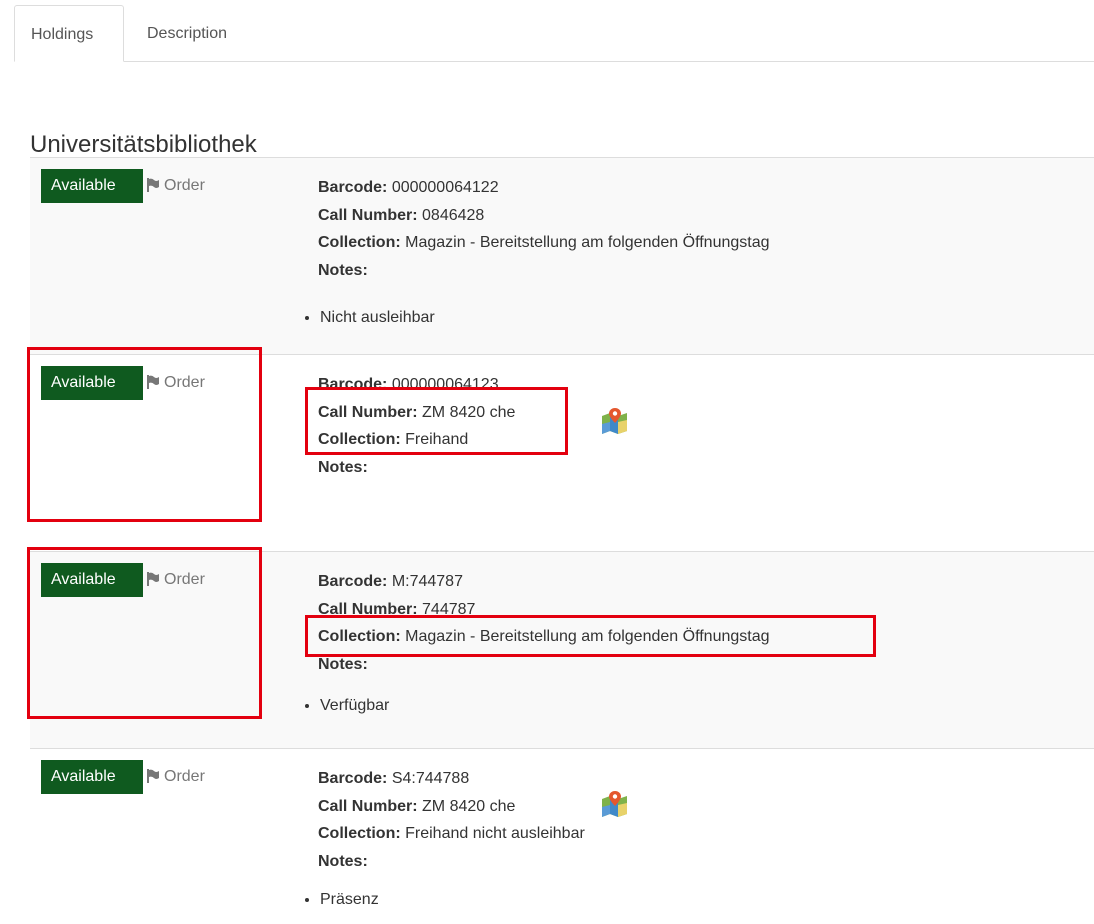 This screenshot has height=924, width=1094. I want to click on notes-list: Nicht ausleihbar, so click(367, 318).